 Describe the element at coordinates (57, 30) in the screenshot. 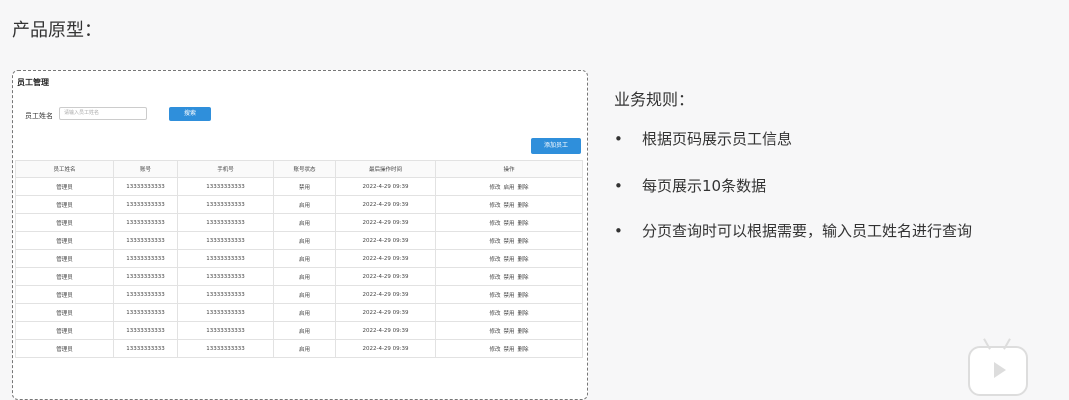

I see `page-heading: 产品原型：` at that location.